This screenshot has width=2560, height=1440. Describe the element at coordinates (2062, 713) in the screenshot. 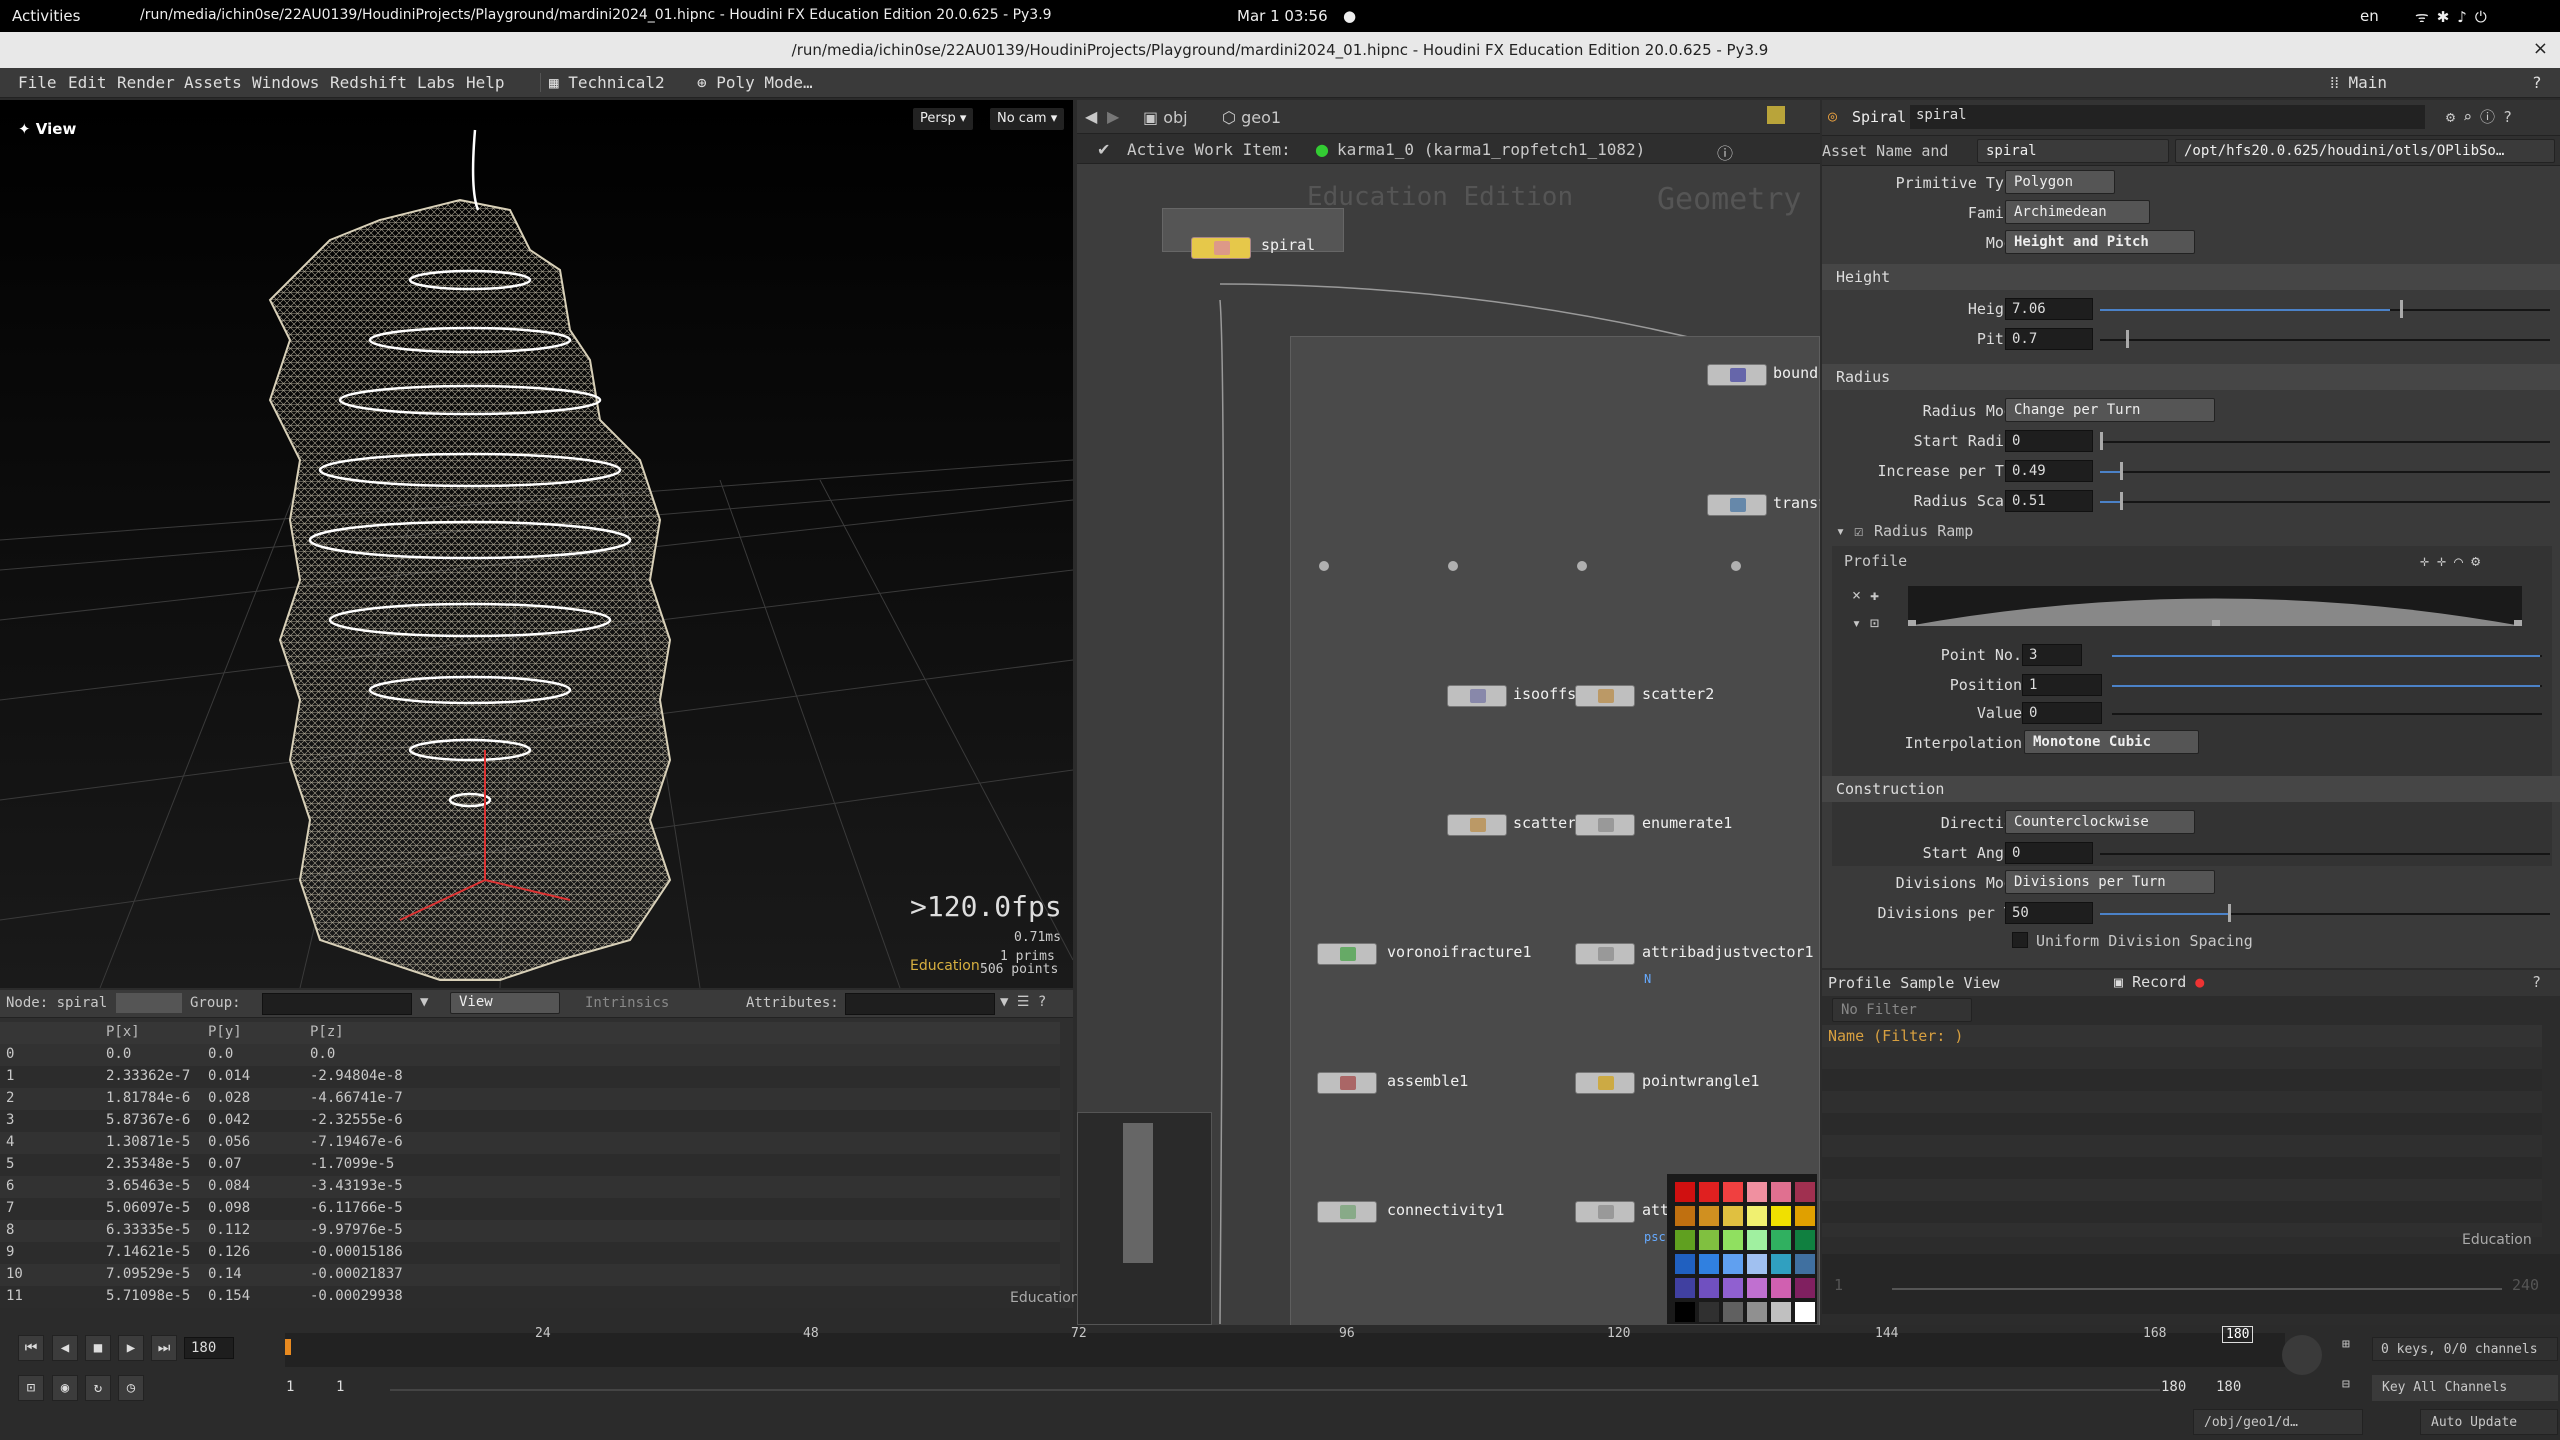

I see `value-field: 0` at that location.